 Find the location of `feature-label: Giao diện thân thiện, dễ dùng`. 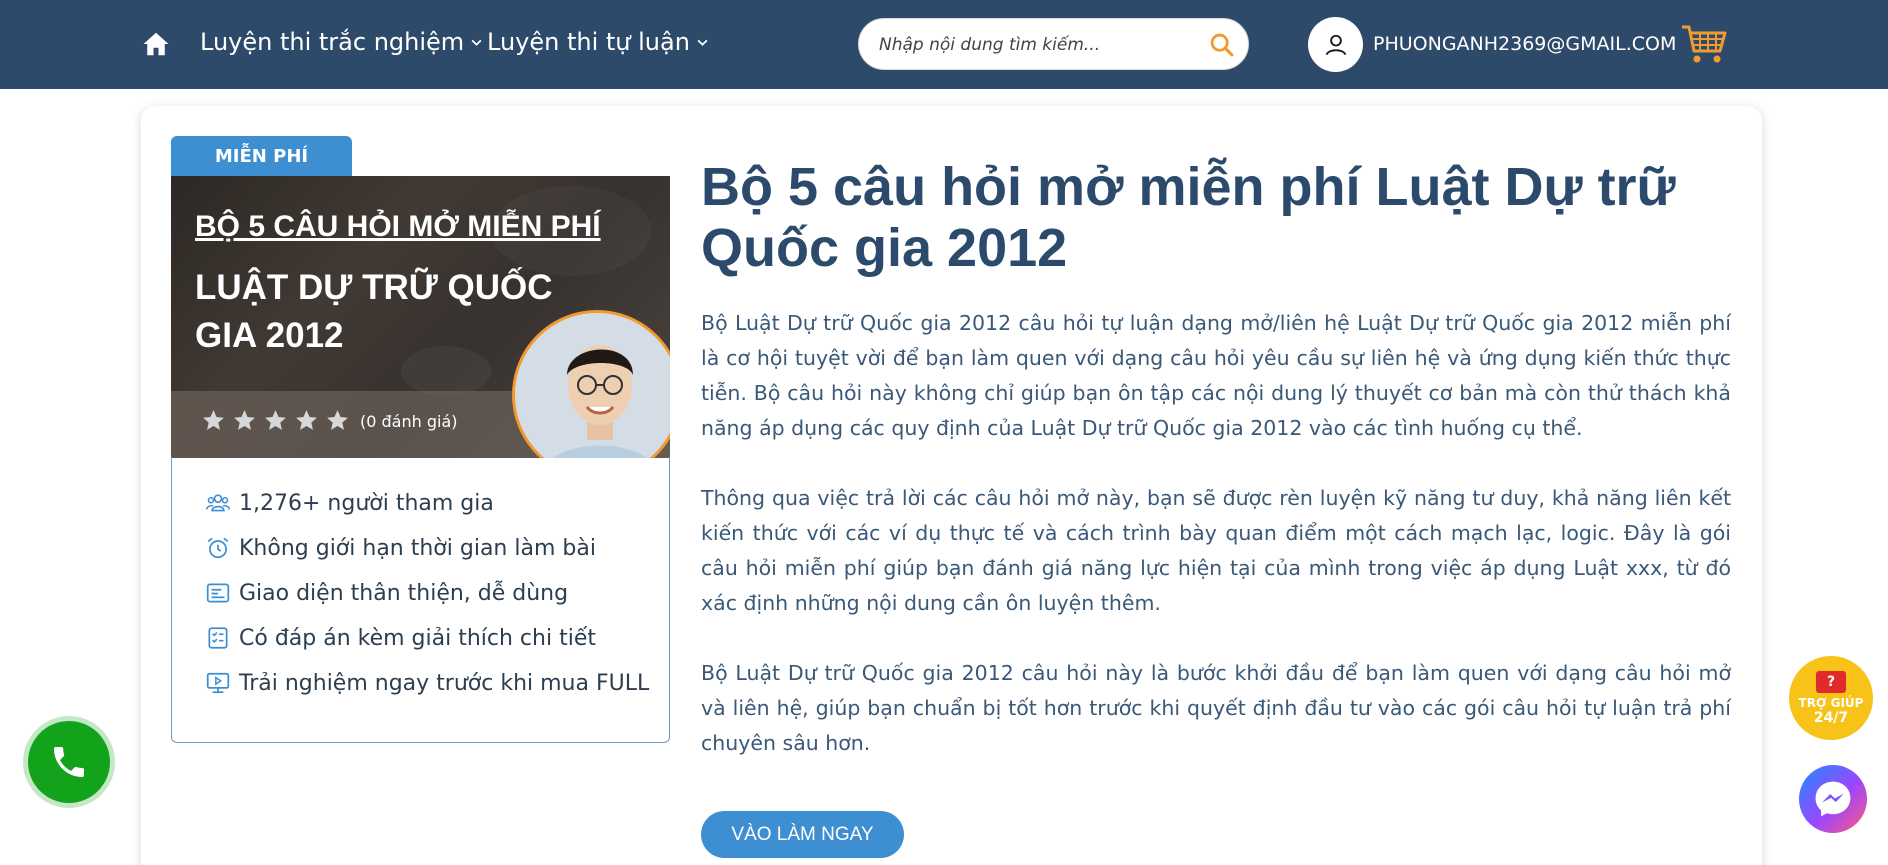

feature-label: Giao diện thân thiện, dễ dùng is located at coordinates (404, 593).